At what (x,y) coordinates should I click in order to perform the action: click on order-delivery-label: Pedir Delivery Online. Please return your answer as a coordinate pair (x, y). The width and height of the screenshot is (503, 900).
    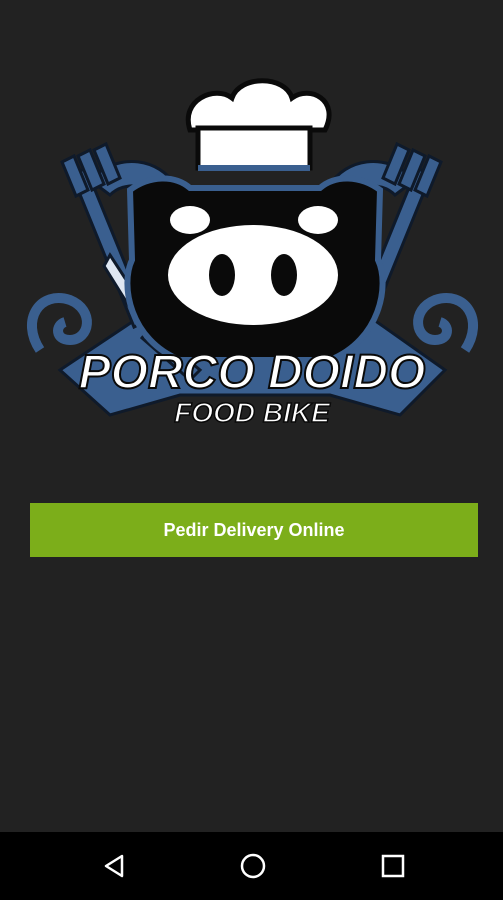
    Looking at the image, I should click on (254, 529).